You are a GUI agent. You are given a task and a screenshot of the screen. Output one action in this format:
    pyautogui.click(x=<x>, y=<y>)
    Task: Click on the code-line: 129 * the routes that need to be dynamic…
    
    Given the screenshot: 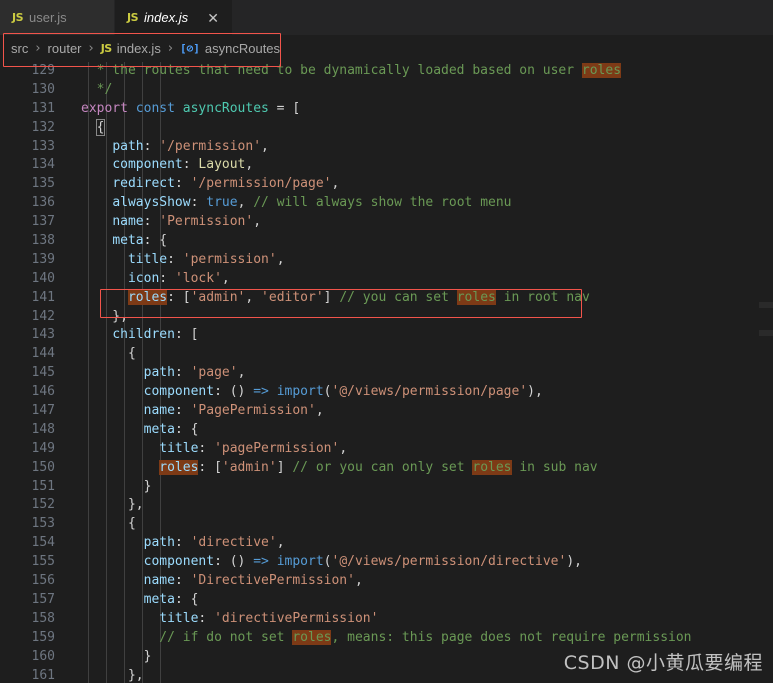 What is the action you would take?
    pyautogui.click(x=386, y=71)
    